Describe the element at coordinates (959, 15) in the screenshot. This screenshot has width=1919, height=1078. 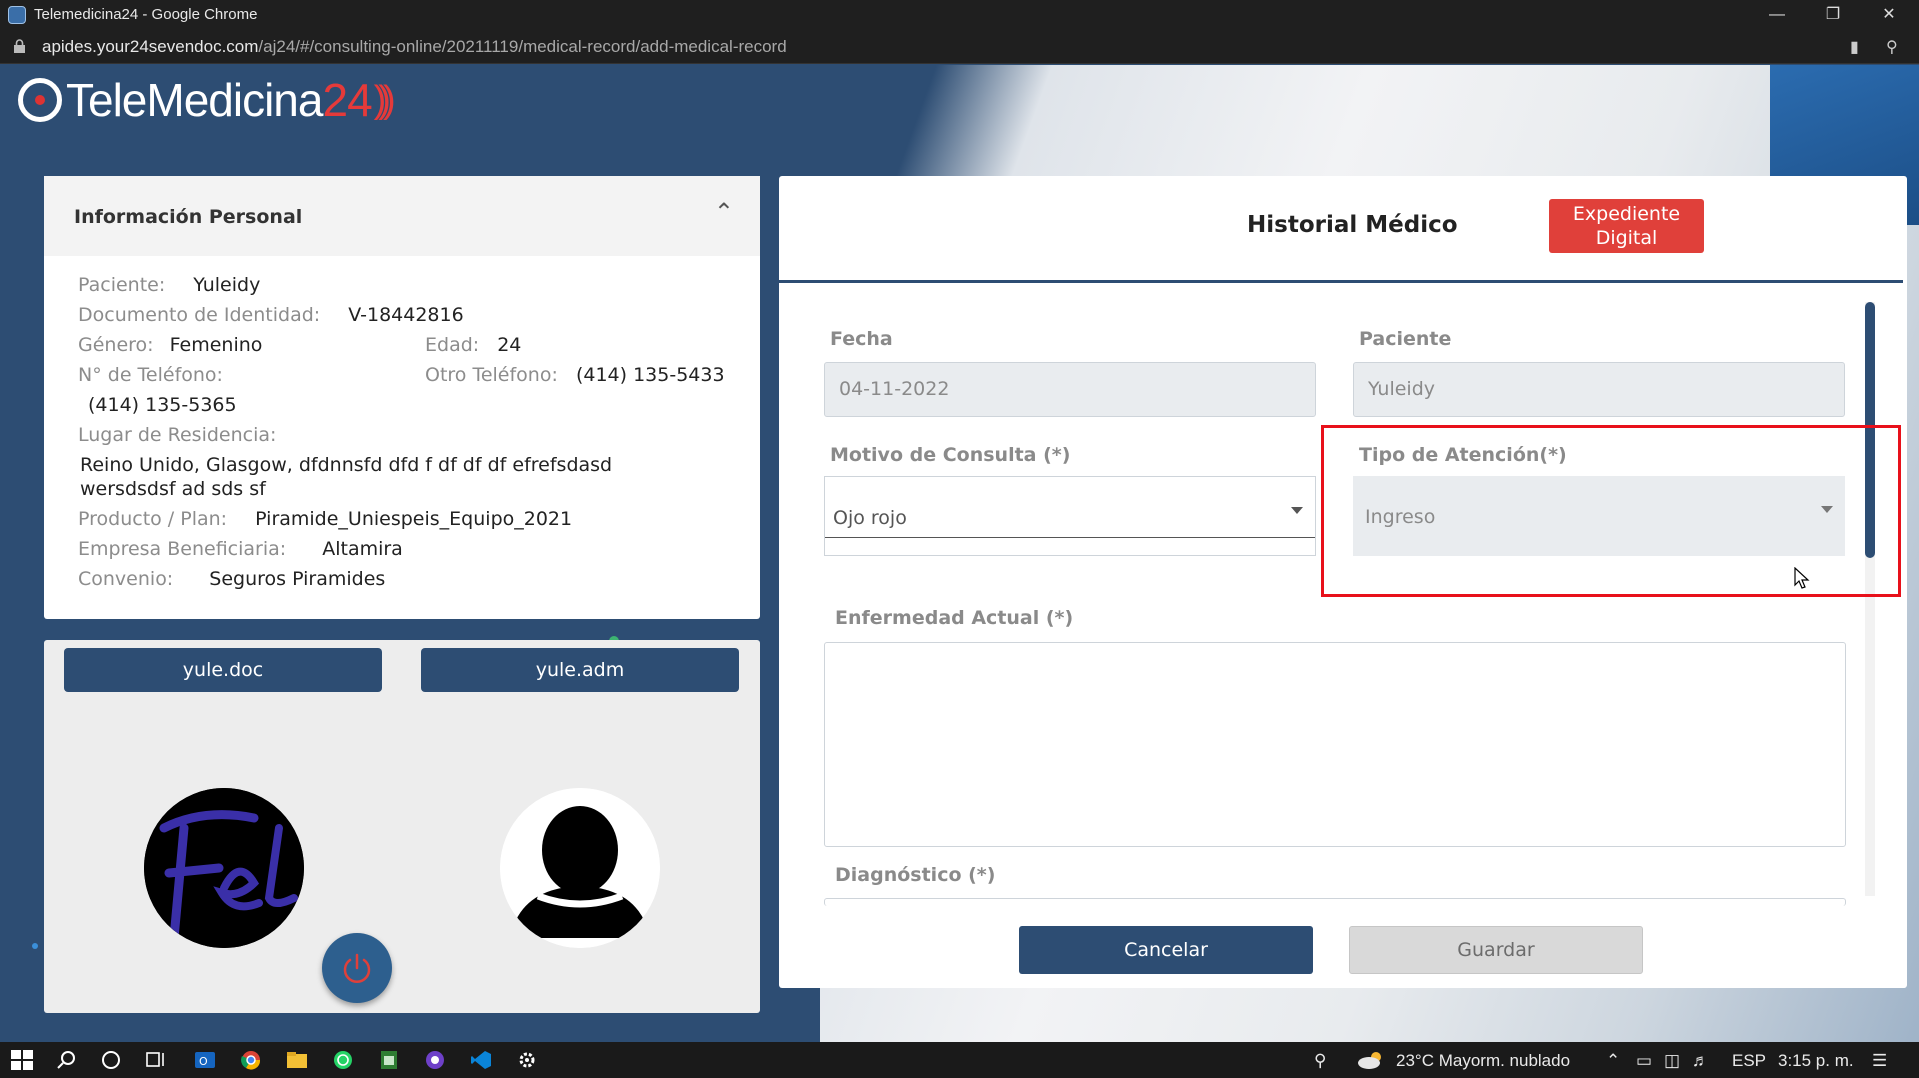
I see `browser-titlebar: Telemedicina24 - Google Chrome — ❐ ✕` at that location.